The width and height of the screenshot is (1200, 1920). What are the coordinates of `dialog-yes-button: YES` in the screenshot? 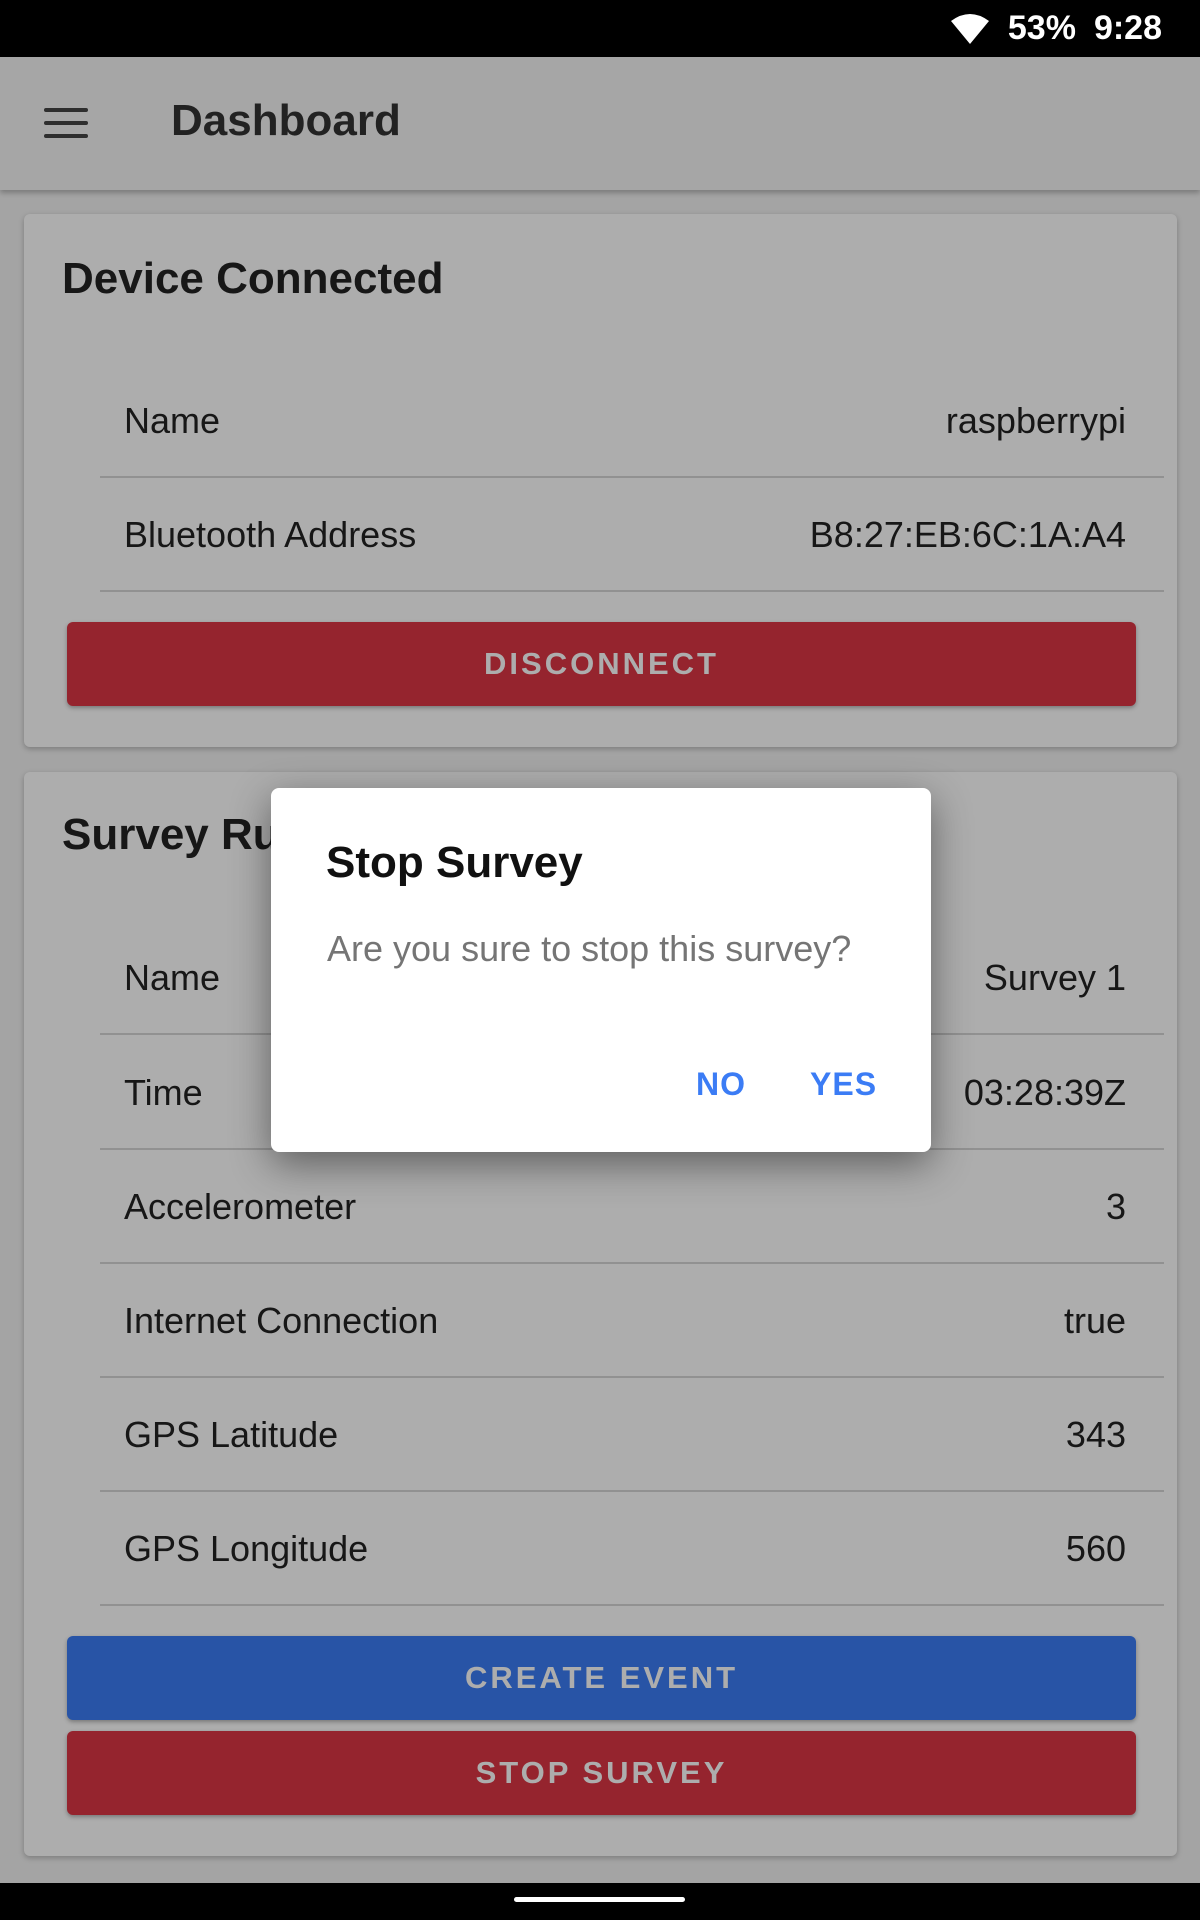 It's located at (843, 1084).